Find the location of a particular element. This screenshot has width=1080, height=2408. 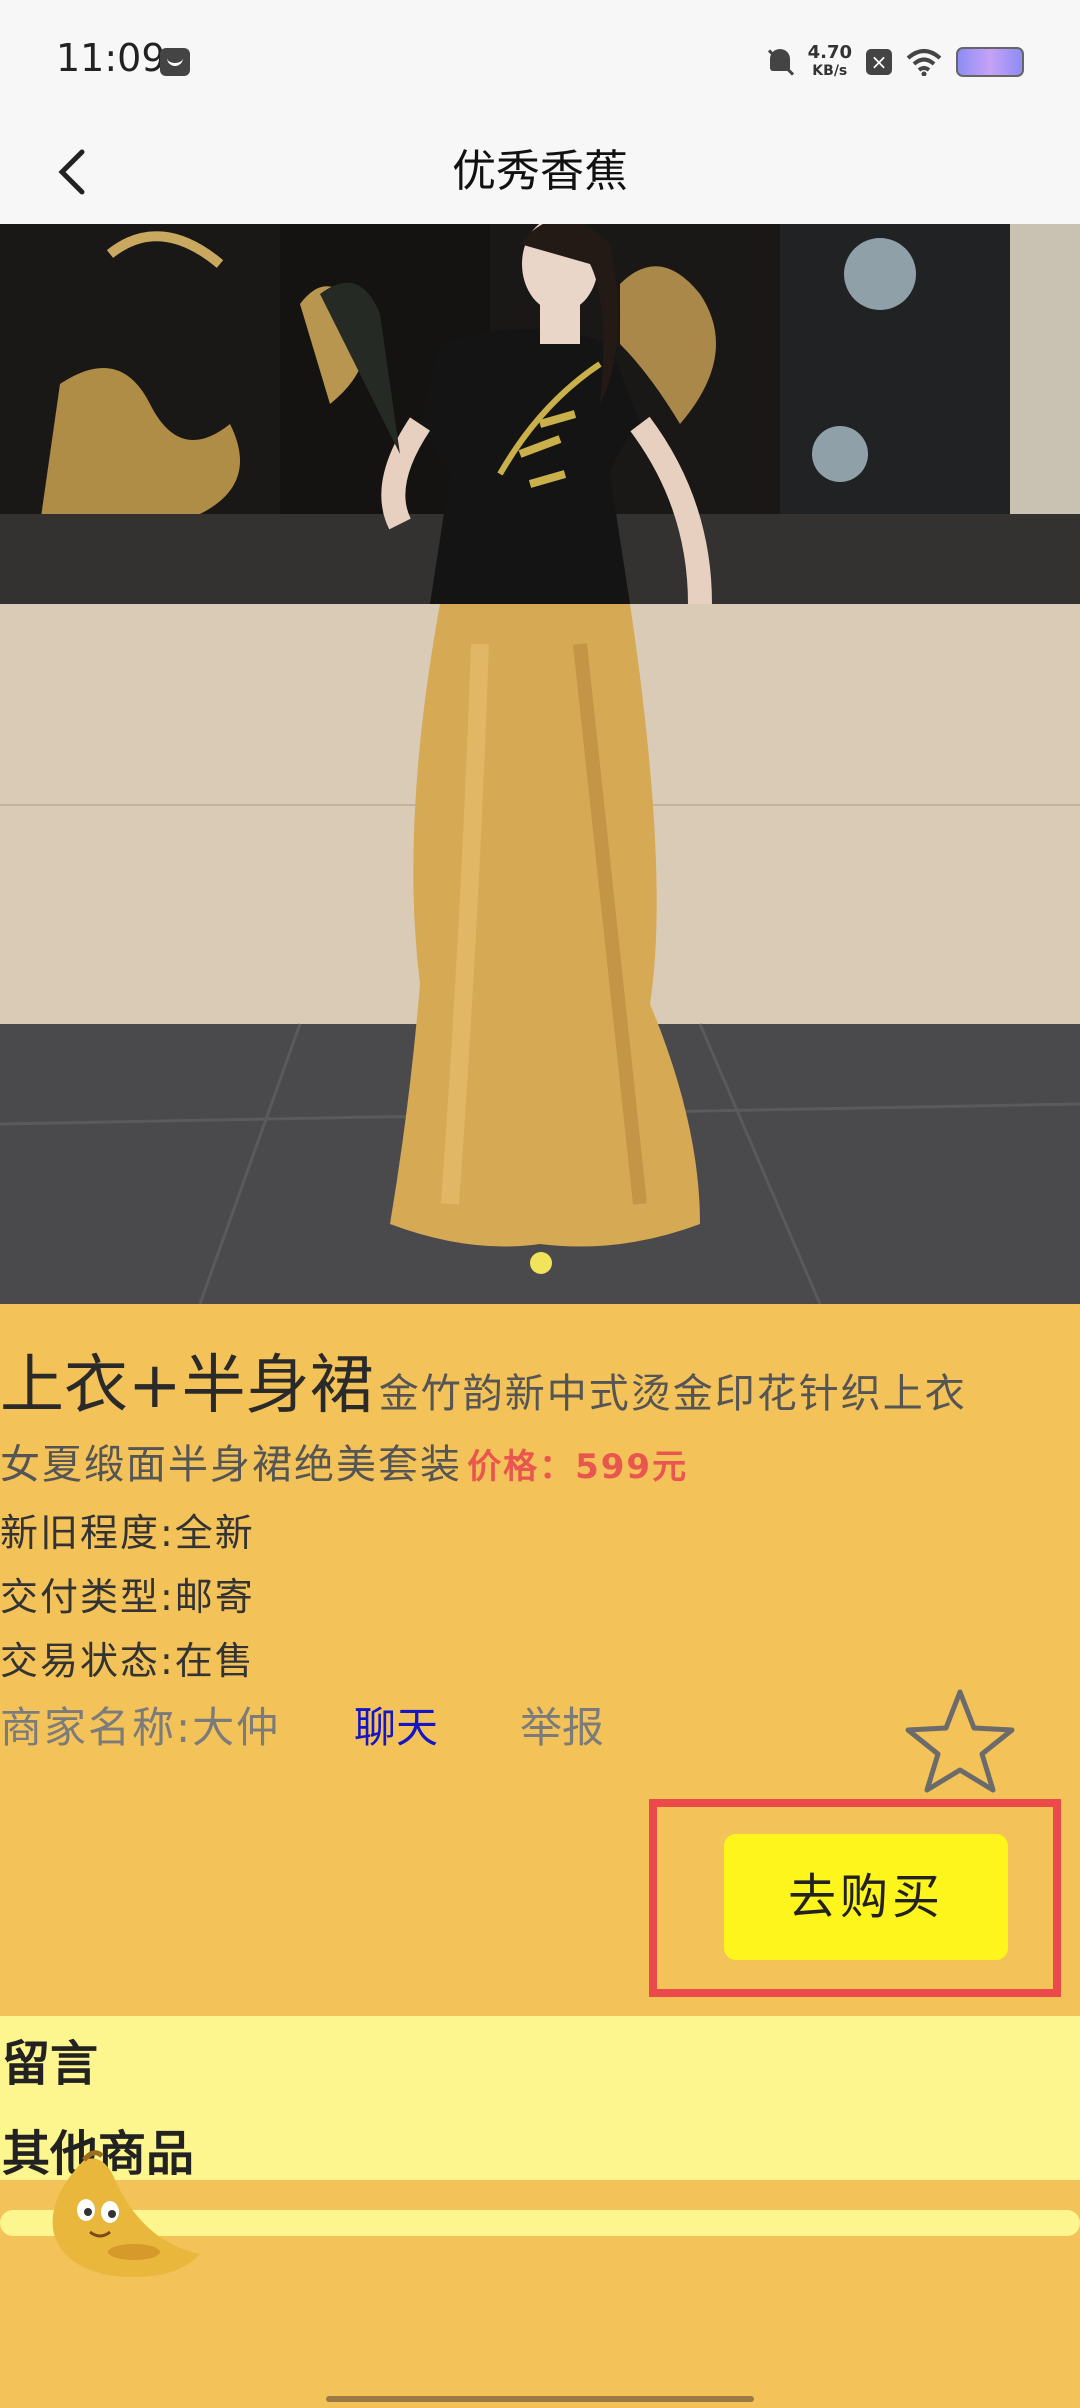

battery-icon is located at coordinates (990, 62).